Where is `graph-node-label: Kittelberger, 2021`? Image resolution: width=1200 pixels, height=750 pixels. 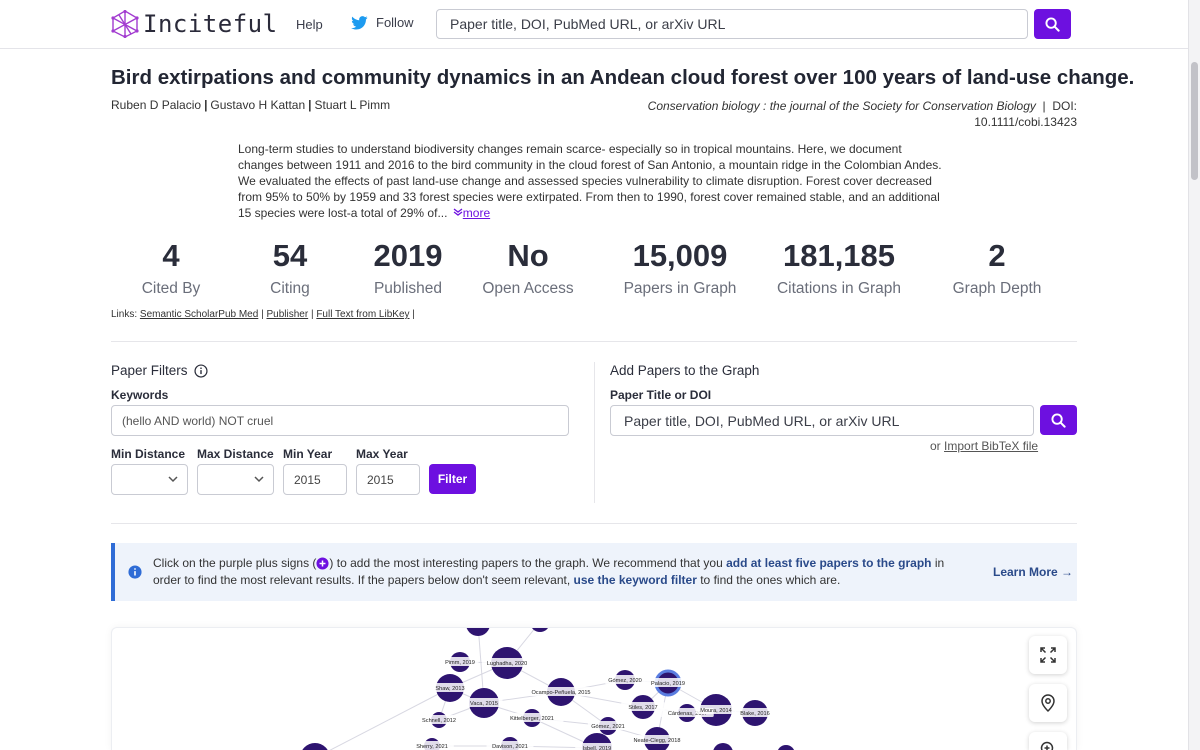
graph-node-label: Kittelberger, 2021 is located at coordinates (532, 719).